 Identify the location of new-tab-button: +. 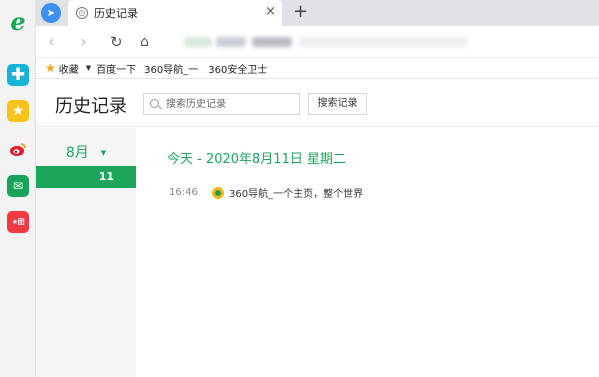
(300, 12).